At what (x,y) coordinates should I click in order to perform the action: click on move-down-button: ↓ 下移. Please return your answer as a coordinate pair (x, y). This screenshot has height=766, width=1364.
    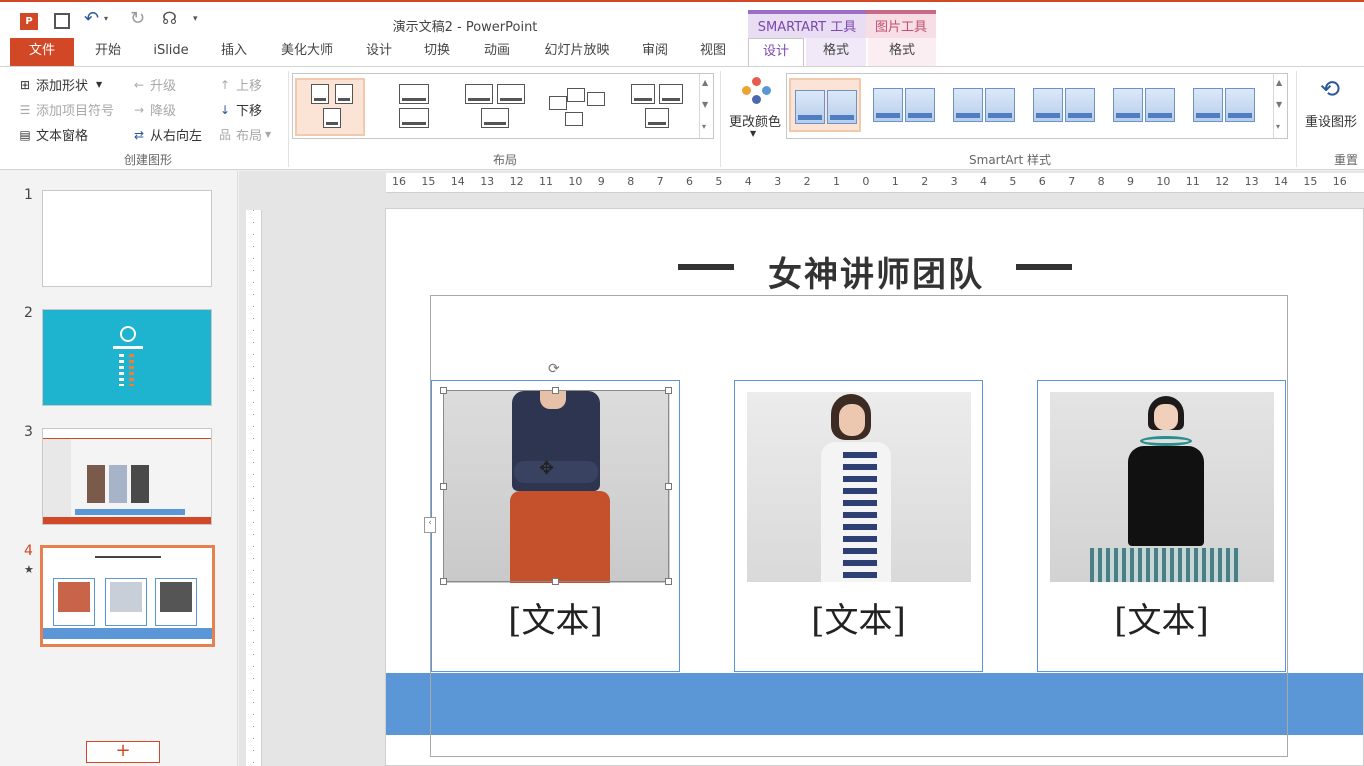
    Looking at the image, I should click on (240, 110).